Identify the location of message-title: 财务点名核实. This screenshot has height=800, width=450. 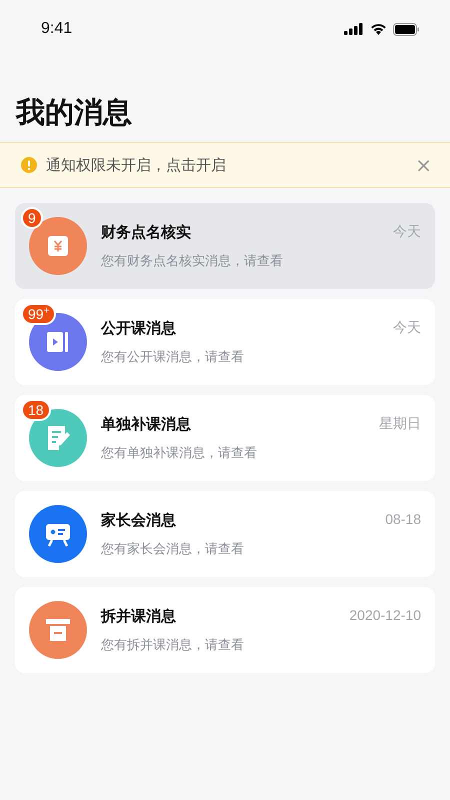
(146, 232).